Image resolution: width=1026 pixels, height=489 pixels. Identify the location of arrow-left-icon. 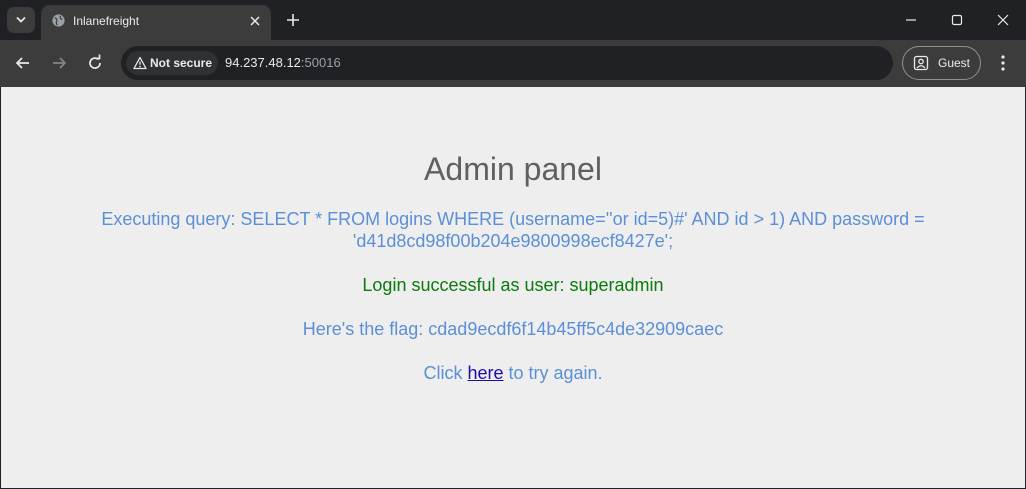
(23, 63).